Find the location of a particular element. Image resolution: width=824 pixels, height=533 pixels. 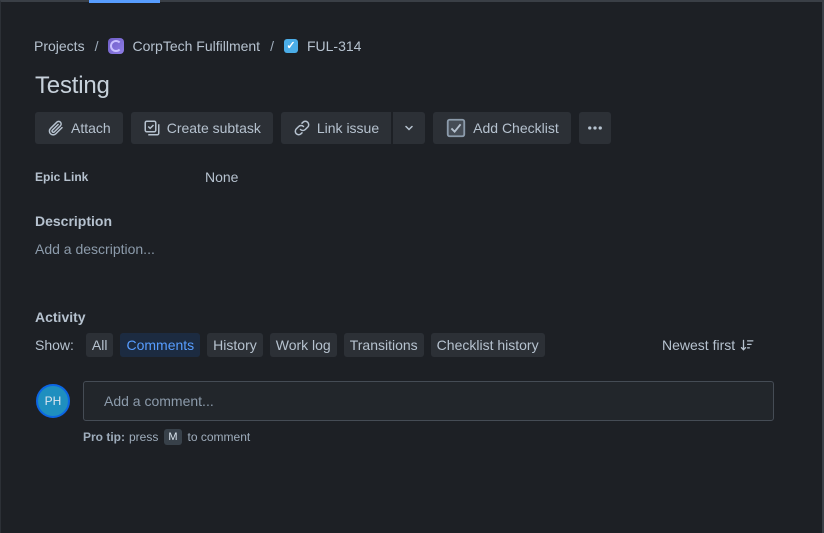

filter-work-log: Work log is located at coordinates (303, 345).